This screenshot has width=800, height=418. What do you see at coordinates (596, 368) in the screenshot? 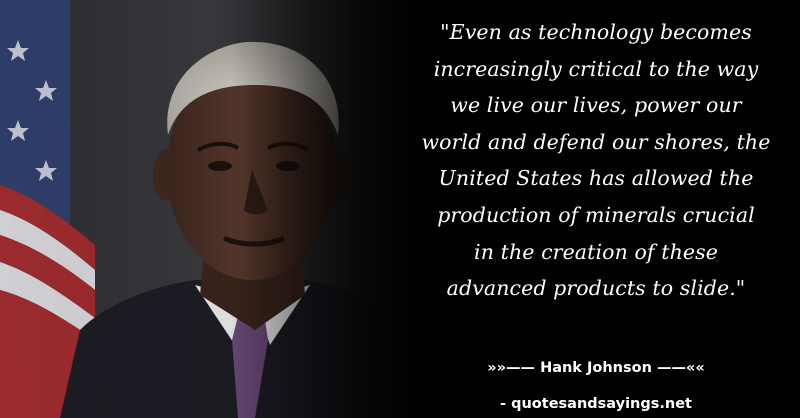
I see `author-attribution: »»—— Hank Johnson ——««` at bounding box center [596, 368].